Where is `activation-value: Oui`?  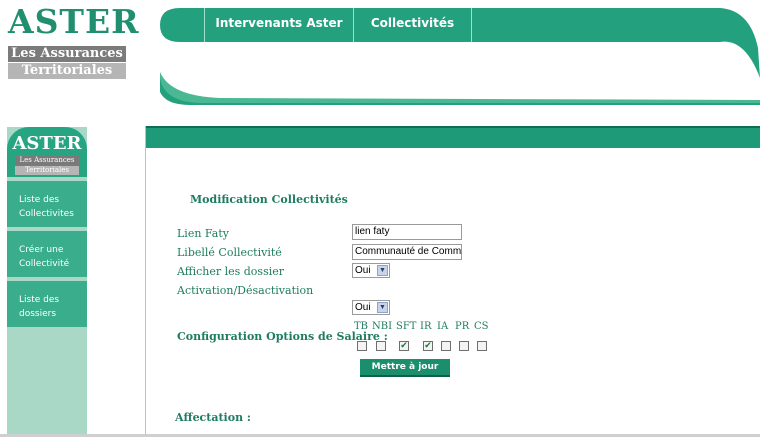 activation-value: Oui is located at coordinates (363, 307).